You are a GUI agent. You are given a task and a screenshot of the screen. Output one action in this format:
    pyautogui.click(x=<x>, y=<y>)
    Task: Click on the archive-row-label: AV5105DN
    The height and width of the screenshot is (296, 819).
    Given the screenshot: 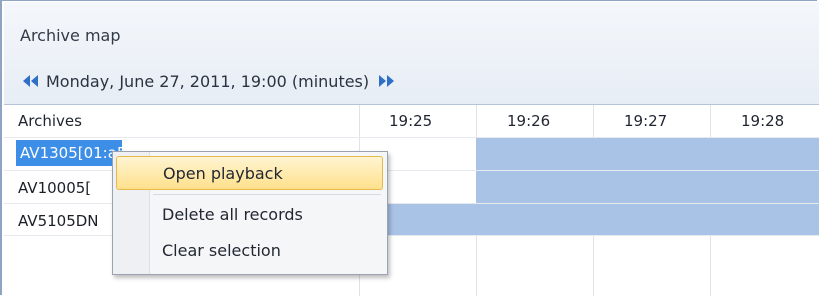 What is the action you would take?
    pyautogui.click(x=66, y=221)
    